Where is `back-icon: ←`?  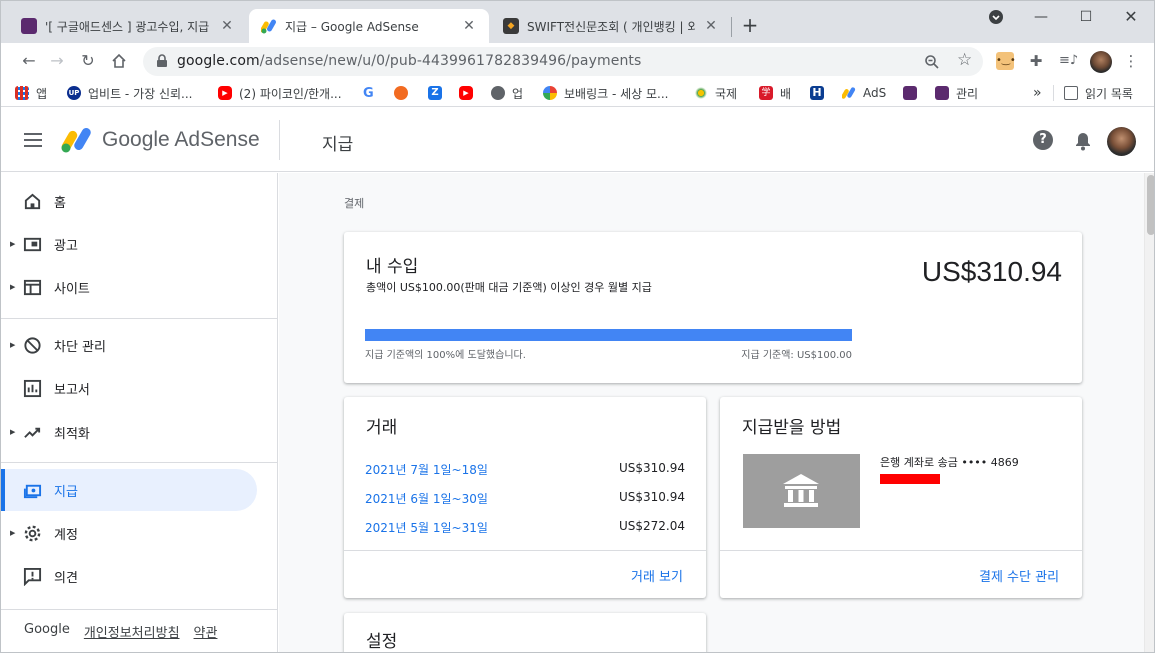 back-icon: ← is located at coordinates (29, 61).